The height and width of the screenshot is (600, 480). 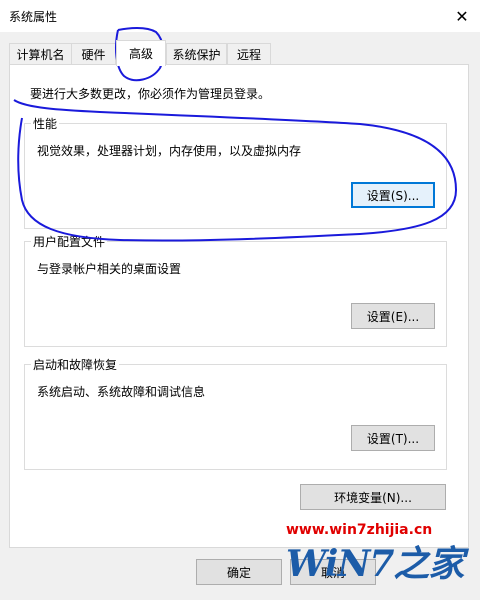 What do you see at coordinates (359, 530) in the screenshot?
I see `watermark-url: www.win7zhijia.cn` at bounding box center [359, 530].